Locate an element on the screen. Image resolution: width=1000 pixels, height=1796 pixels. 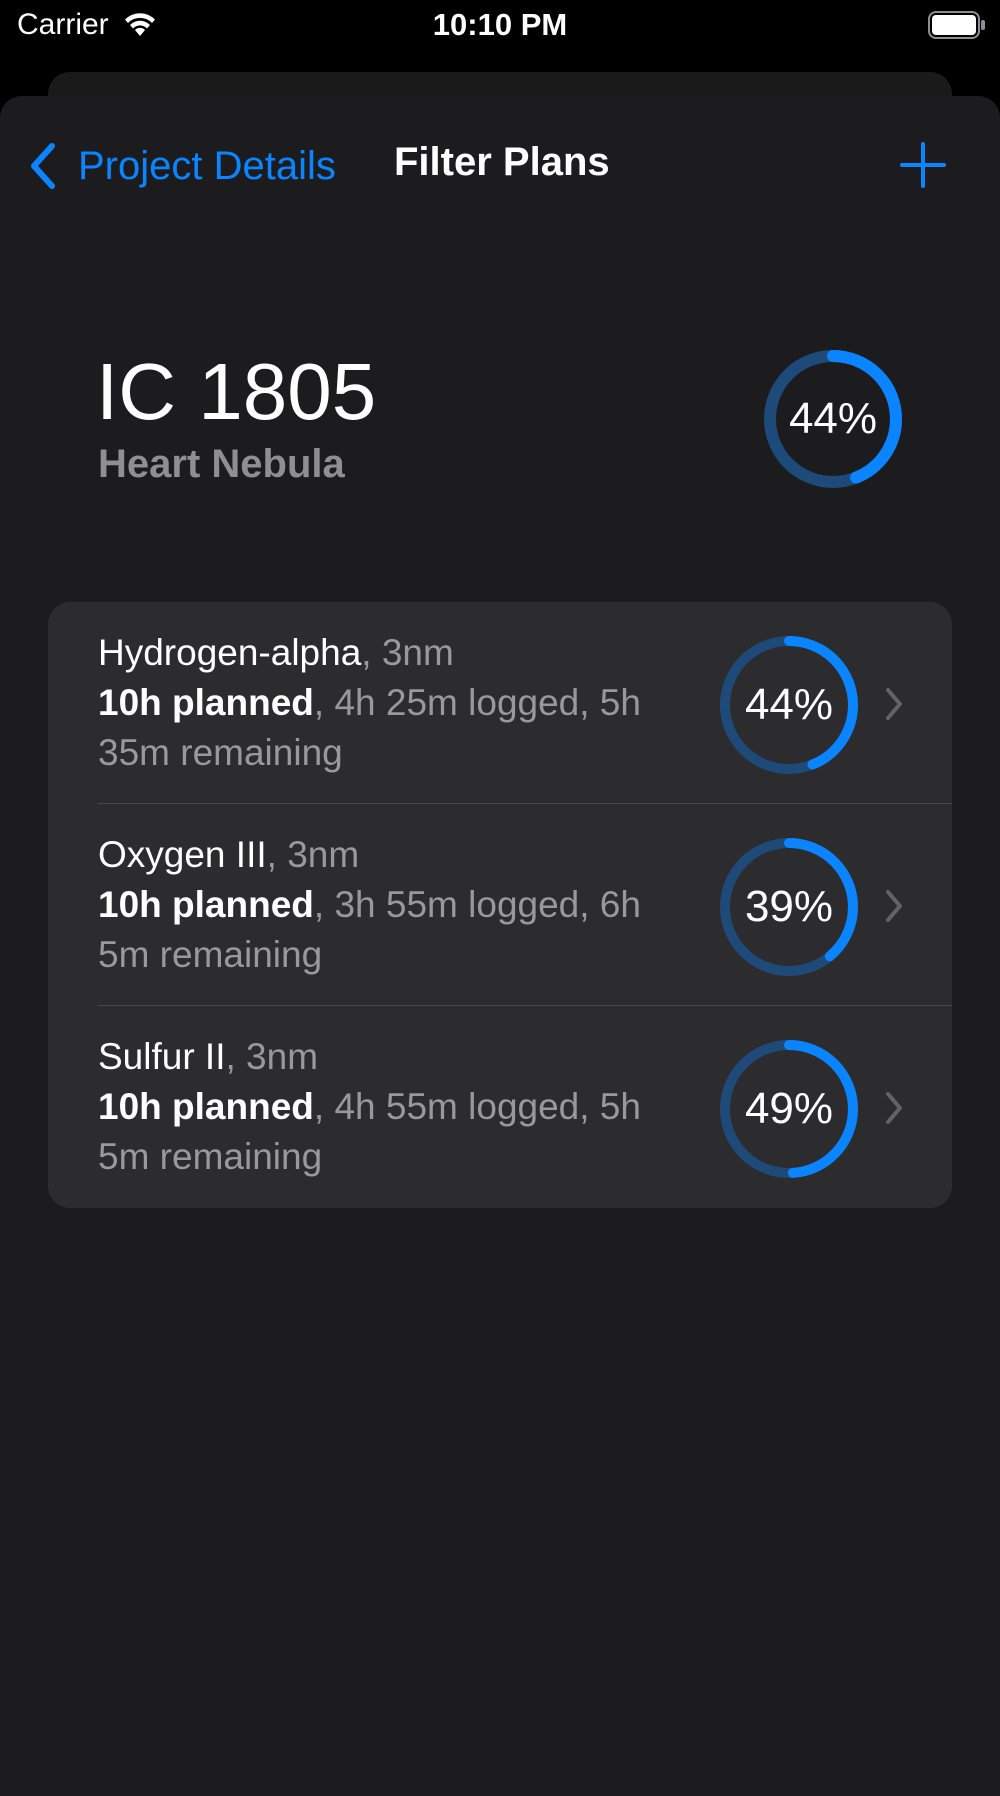
filter-name: Sulfur II is located at coordinates (162, 1056).